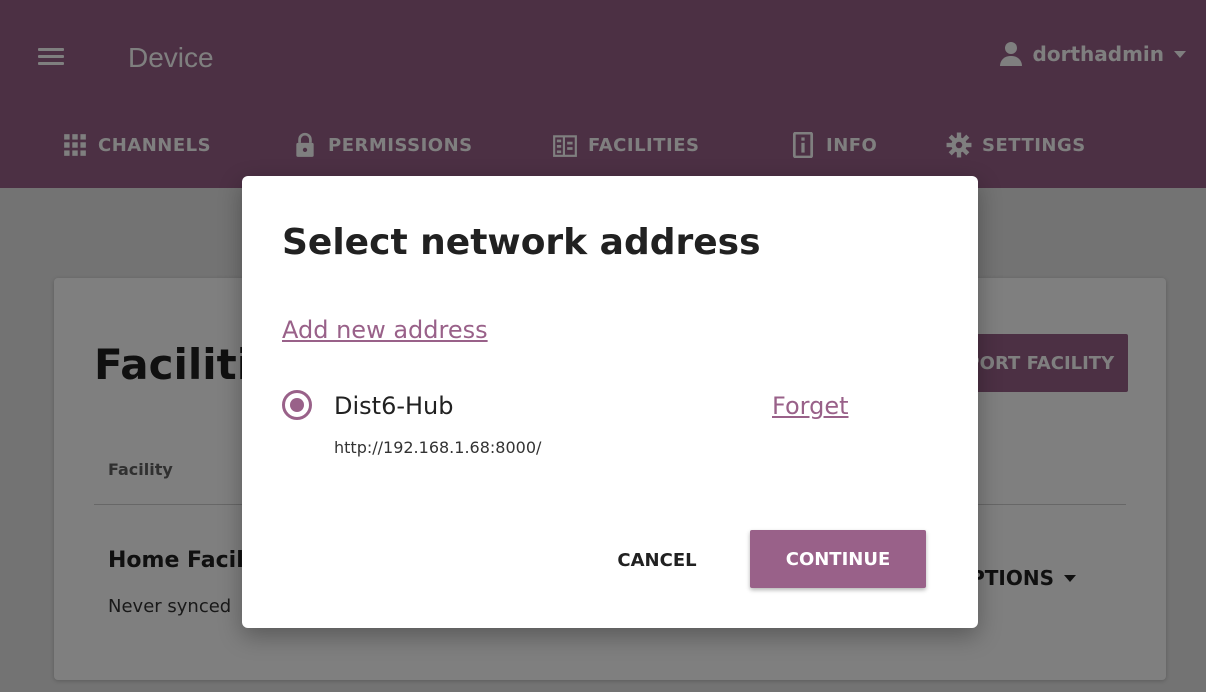 The image size is (1206, 692). Describe the element at coordinates (521, 242) in the screenshot. I see `dialog-title: Select network address` at that location.